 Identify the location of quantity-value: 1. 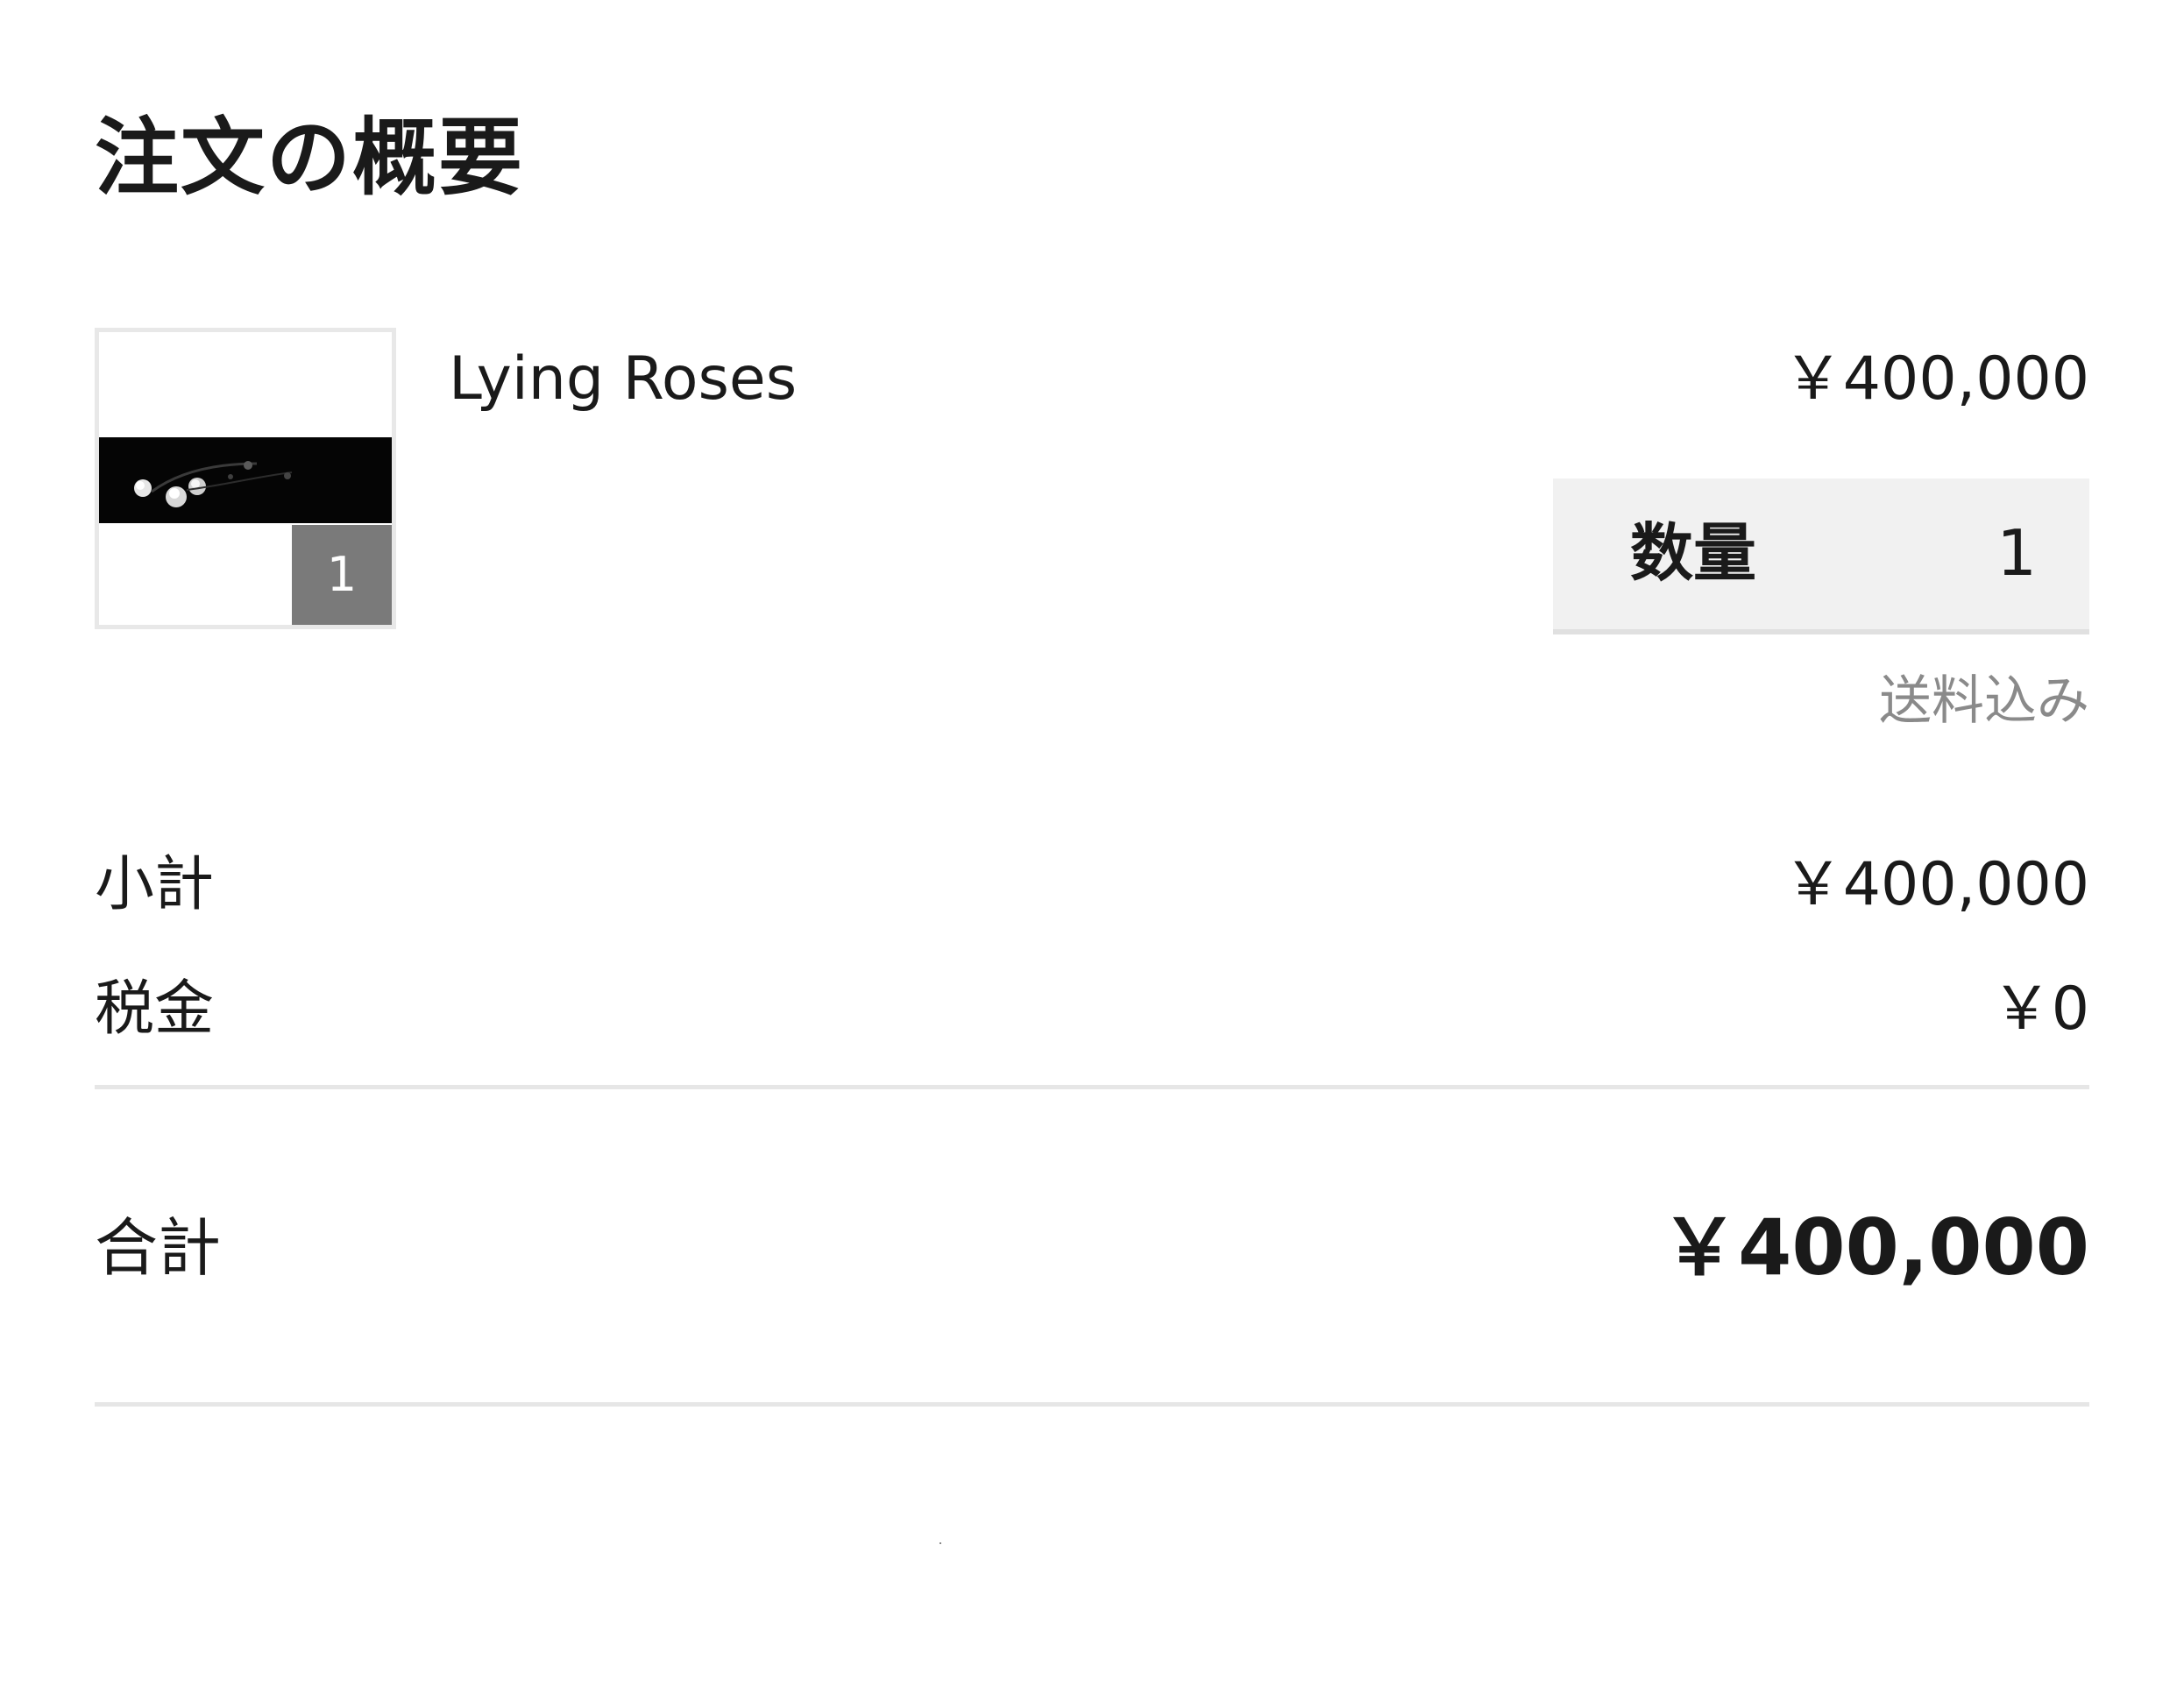
(2016, 553).